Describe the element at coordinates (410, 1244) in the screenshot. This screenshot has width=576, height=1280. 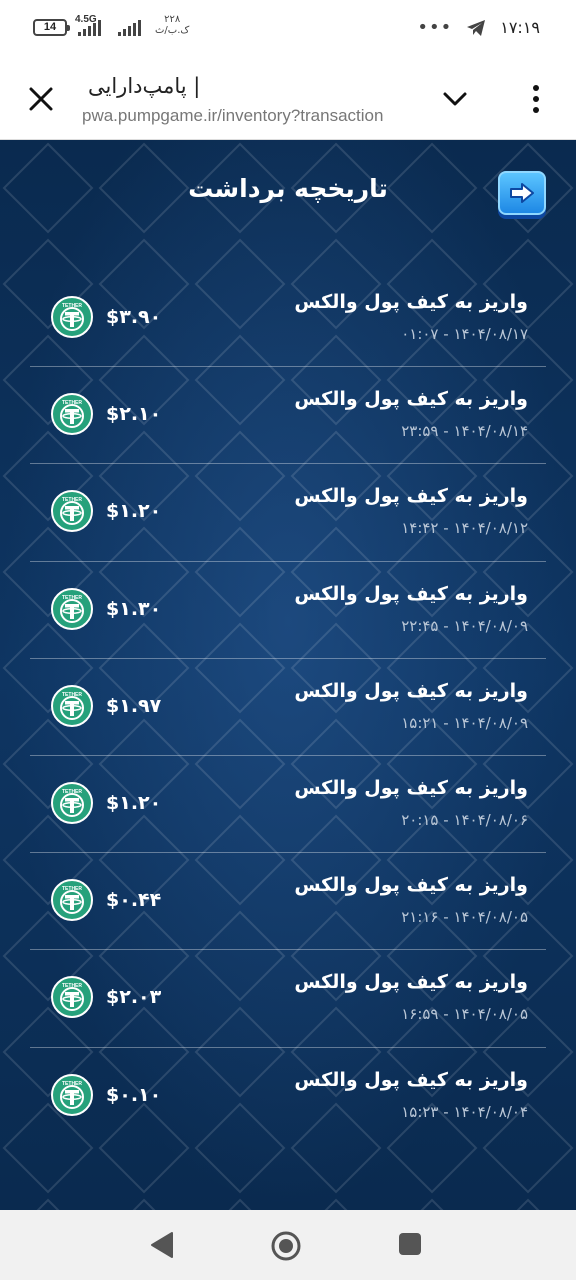
I see `nav-recents-button` at that location.